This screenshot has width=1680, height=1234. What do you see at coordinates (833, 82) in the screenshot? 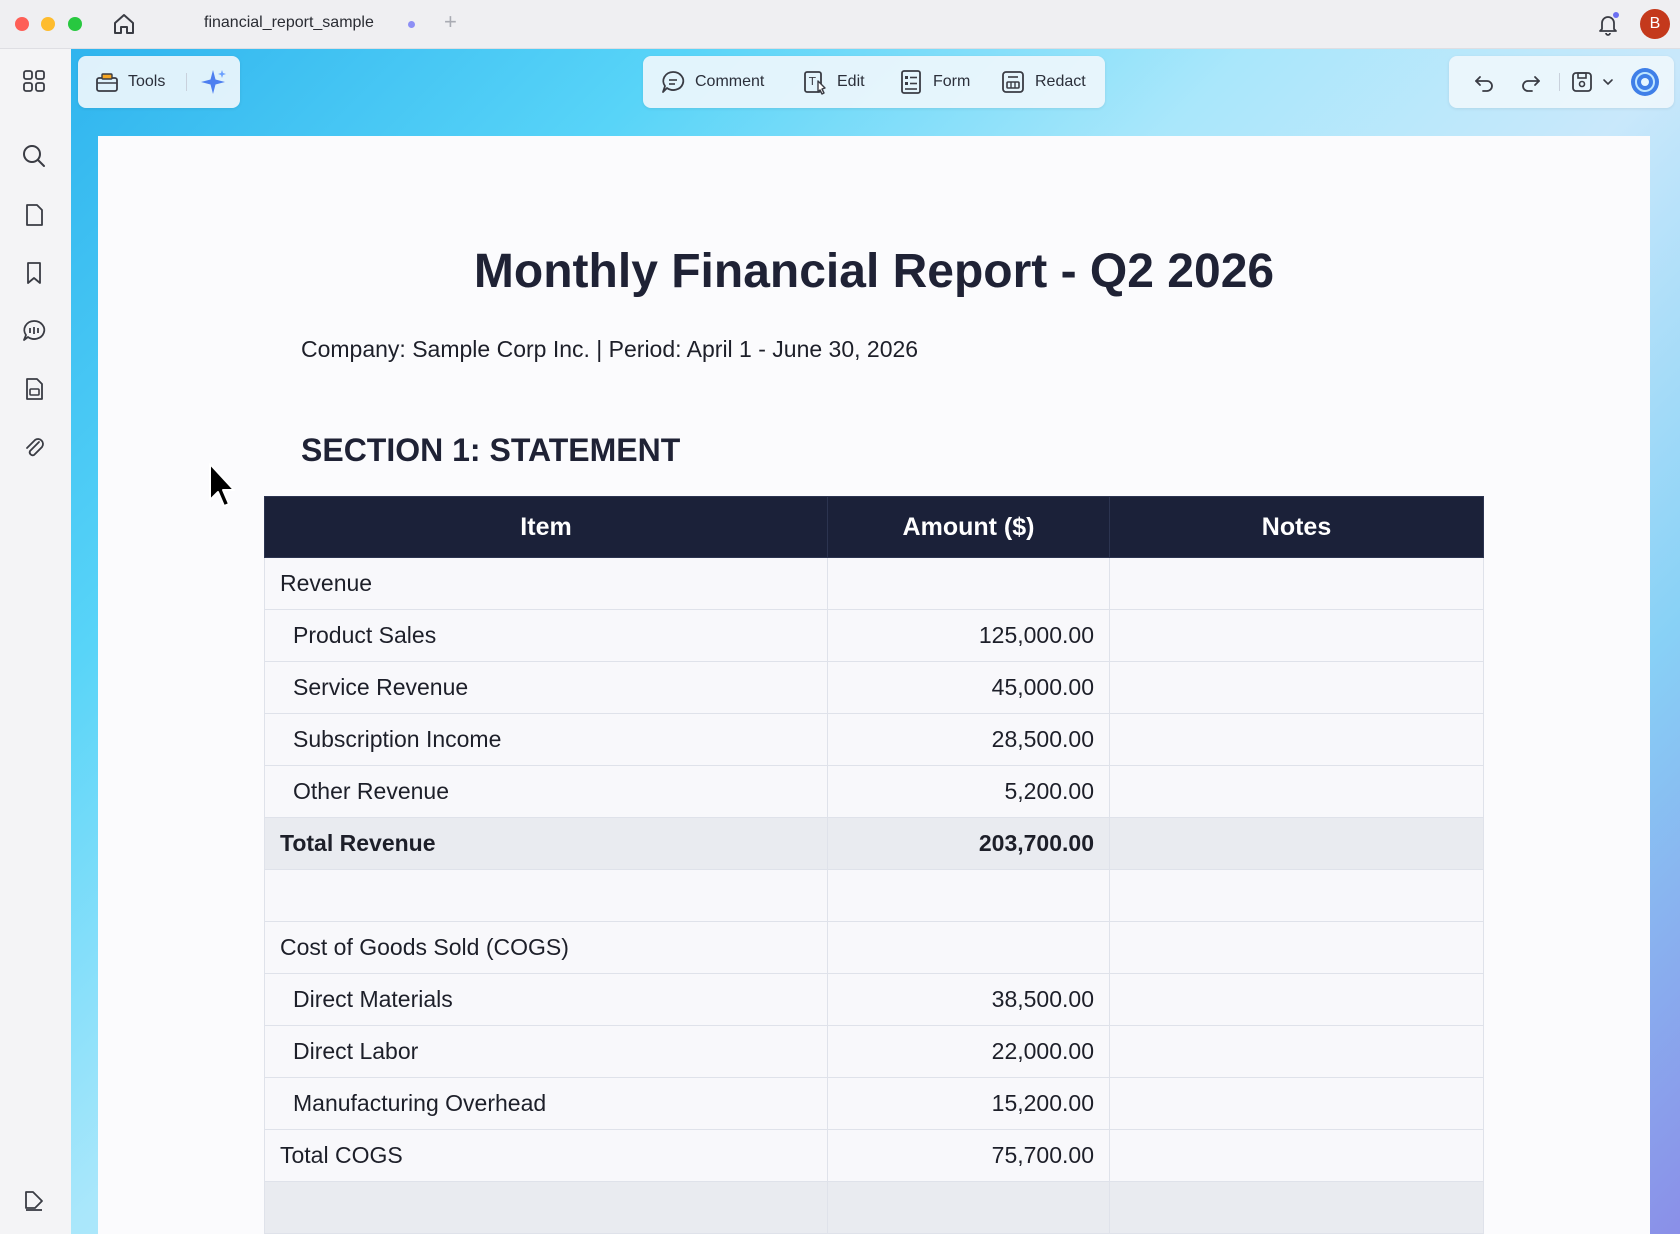
I see `edit-button: T Edit` at bounding box center [833, 82].